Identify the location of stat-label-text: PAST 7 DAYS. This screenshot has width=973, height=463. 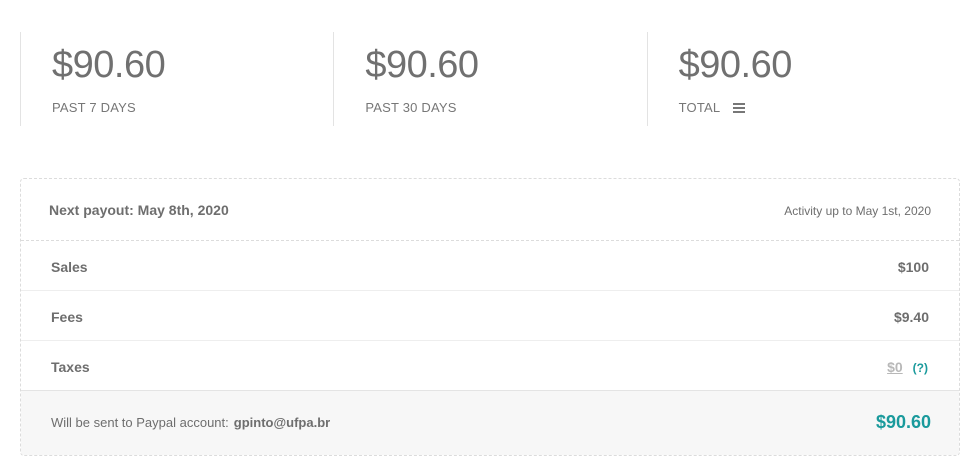
(94, 107).